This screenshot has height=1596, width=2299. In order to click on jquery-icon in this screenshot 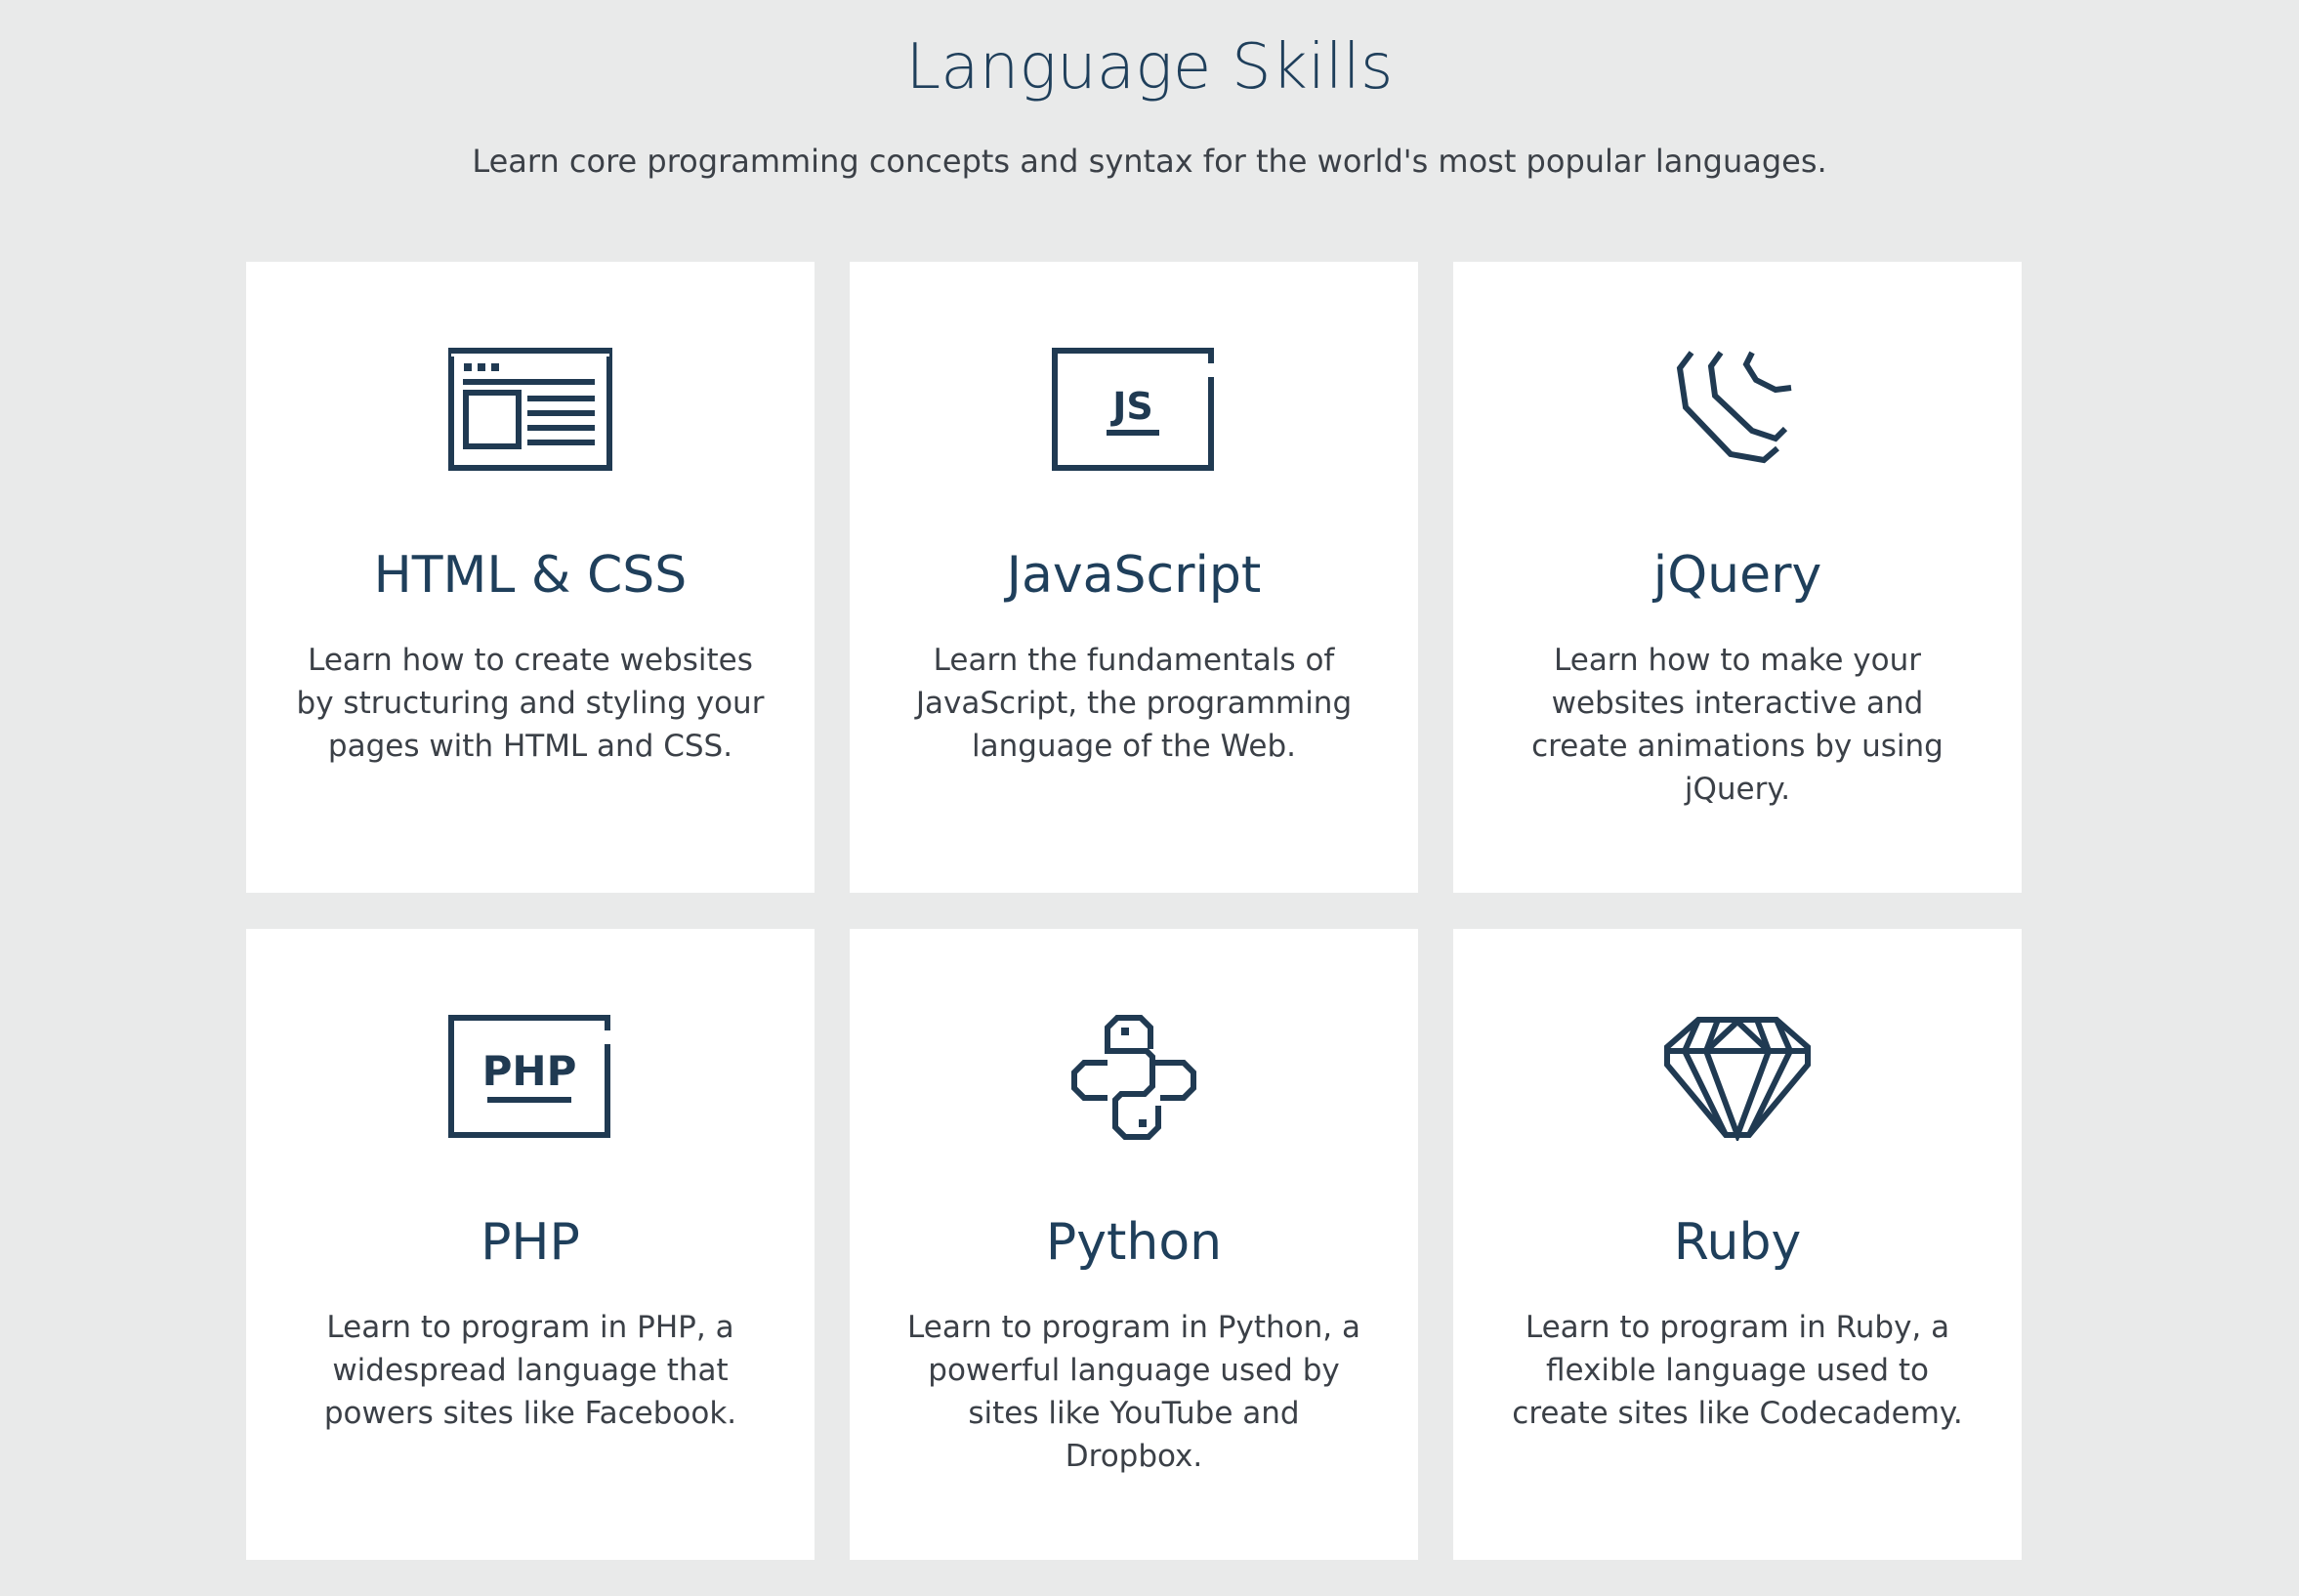, I will do `click(1738, 410)`.